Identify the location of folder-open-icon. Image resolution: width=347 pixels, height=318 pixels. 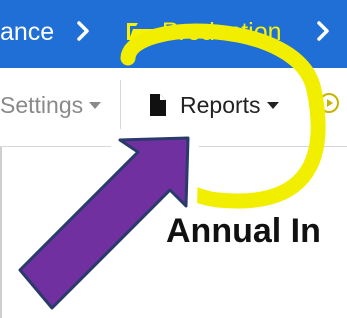
(140, 31).